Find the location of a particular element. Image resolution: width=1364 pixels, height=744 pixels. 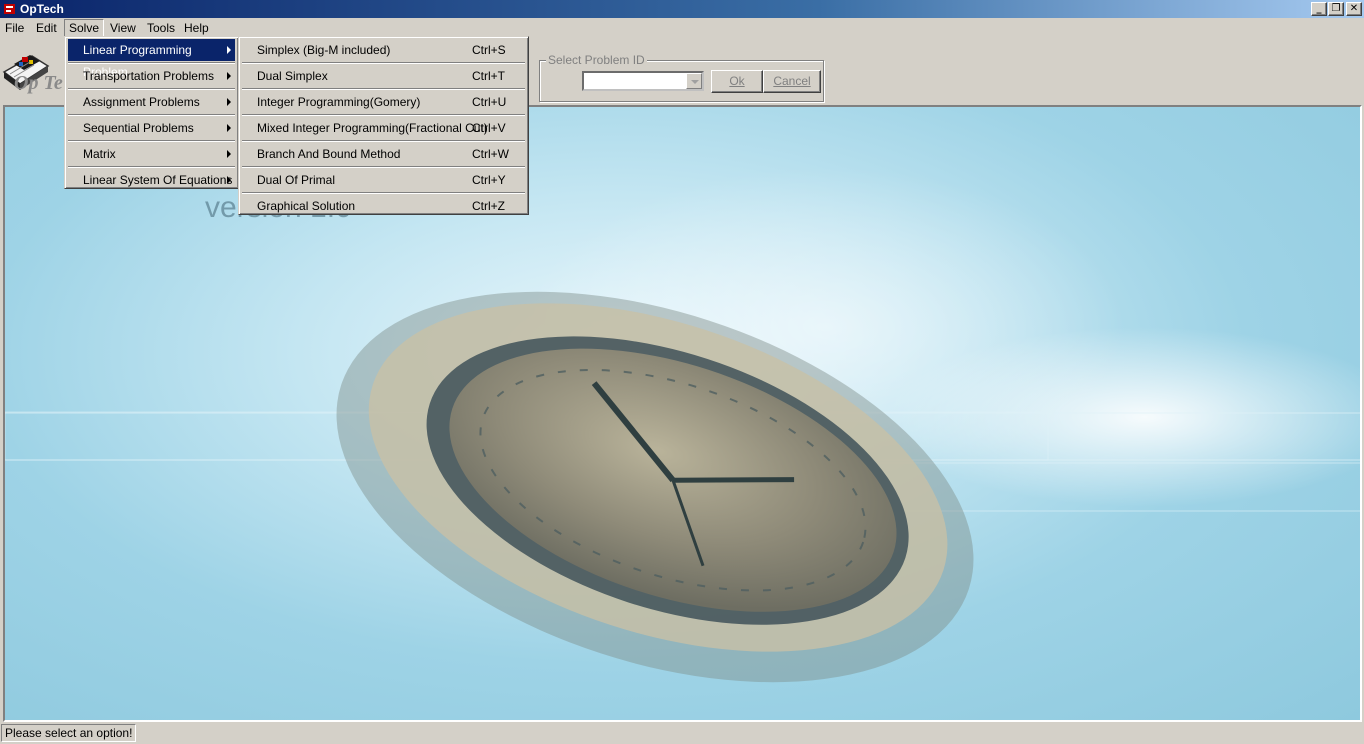

solve-menu-item-label: Assignment Problems is located at coordinates (141, 102).